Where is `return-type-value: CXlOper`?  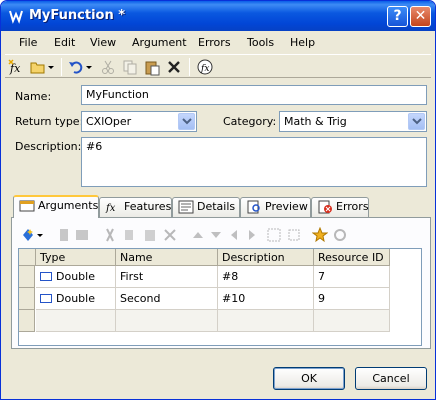 return-type-value: CXlOper is located at coordinates (109, 121).